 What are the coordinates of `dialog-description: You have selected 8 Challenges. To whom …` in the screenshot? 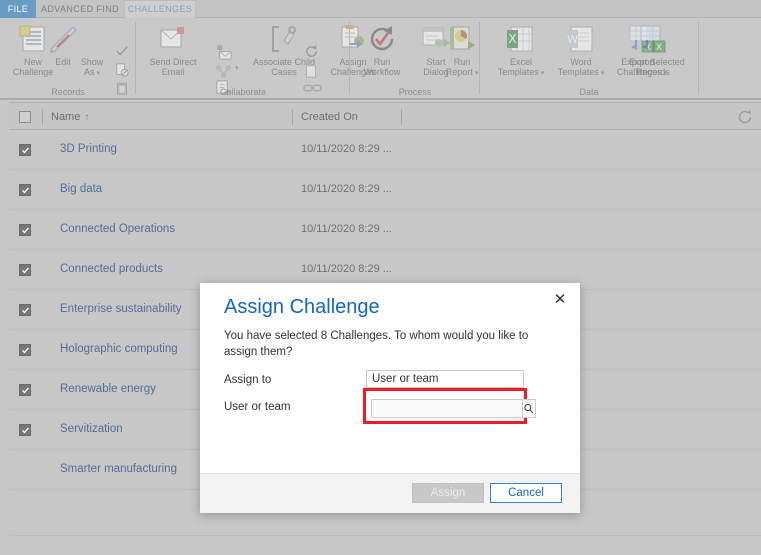 It's located at (376, 344).